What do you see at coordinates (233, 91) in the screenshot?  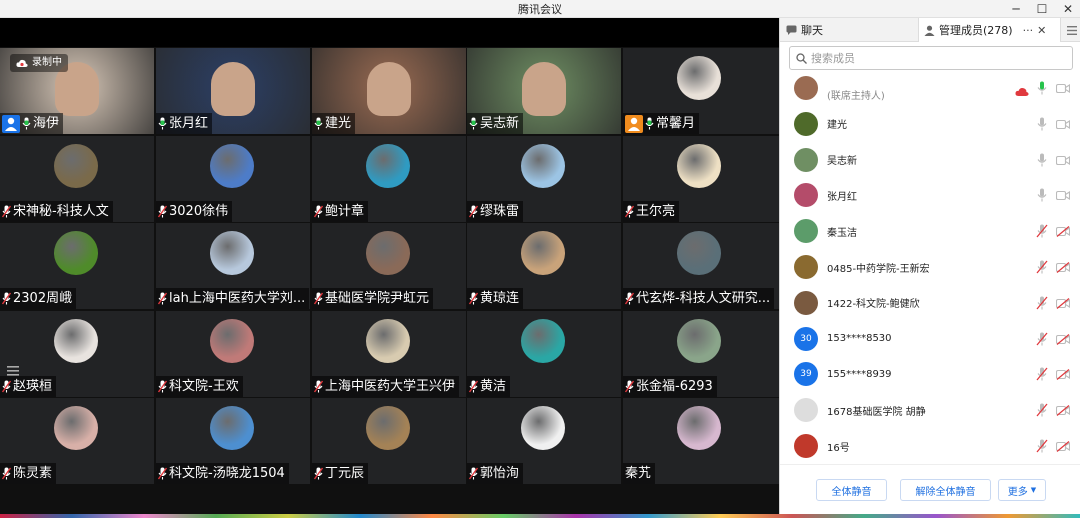 I see `participant-tile: 张月红` at bounding box center [233, 91].